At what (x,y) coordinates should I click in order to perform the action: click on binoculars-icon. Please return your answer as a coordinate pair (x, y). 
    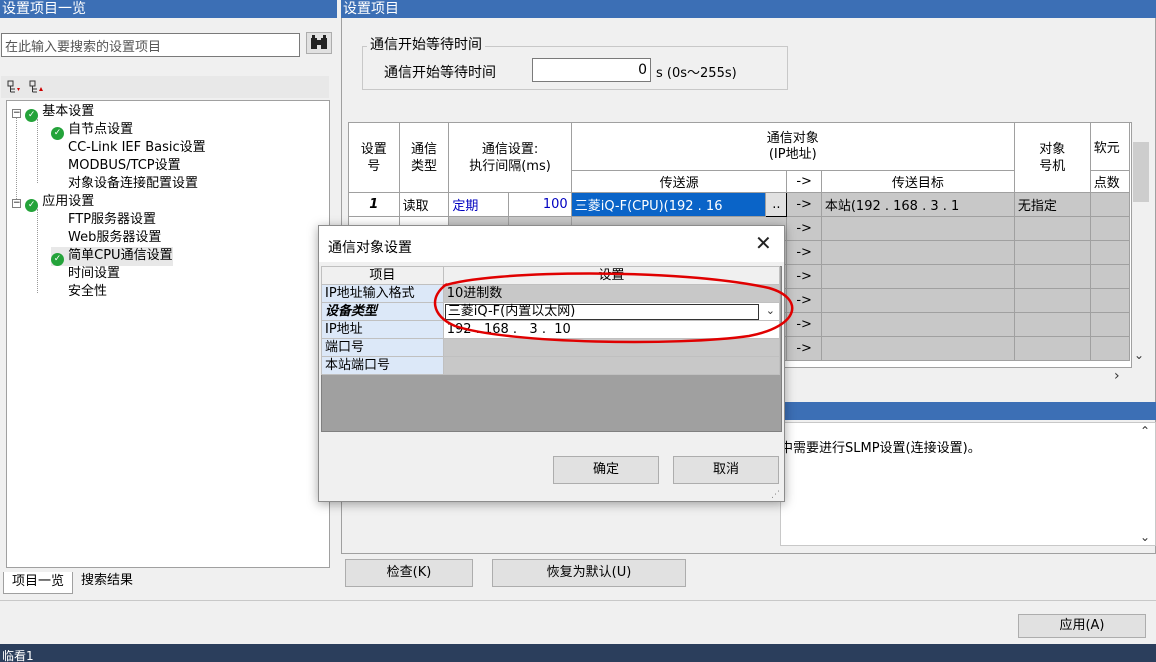
    Looking at the image, I should click on (319, 42).